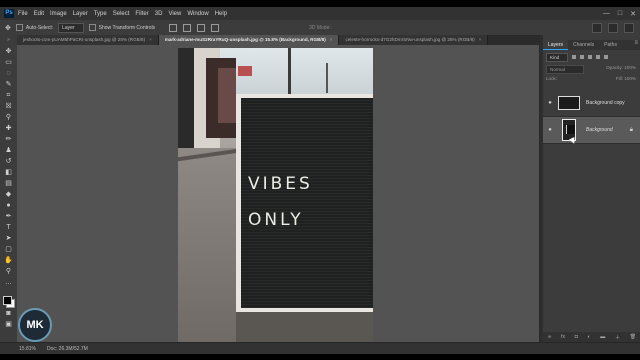  What do you see at coordinates (221, 14) in the screenshot?
I see `menu-help: Help` at bounding box center [221, 14].